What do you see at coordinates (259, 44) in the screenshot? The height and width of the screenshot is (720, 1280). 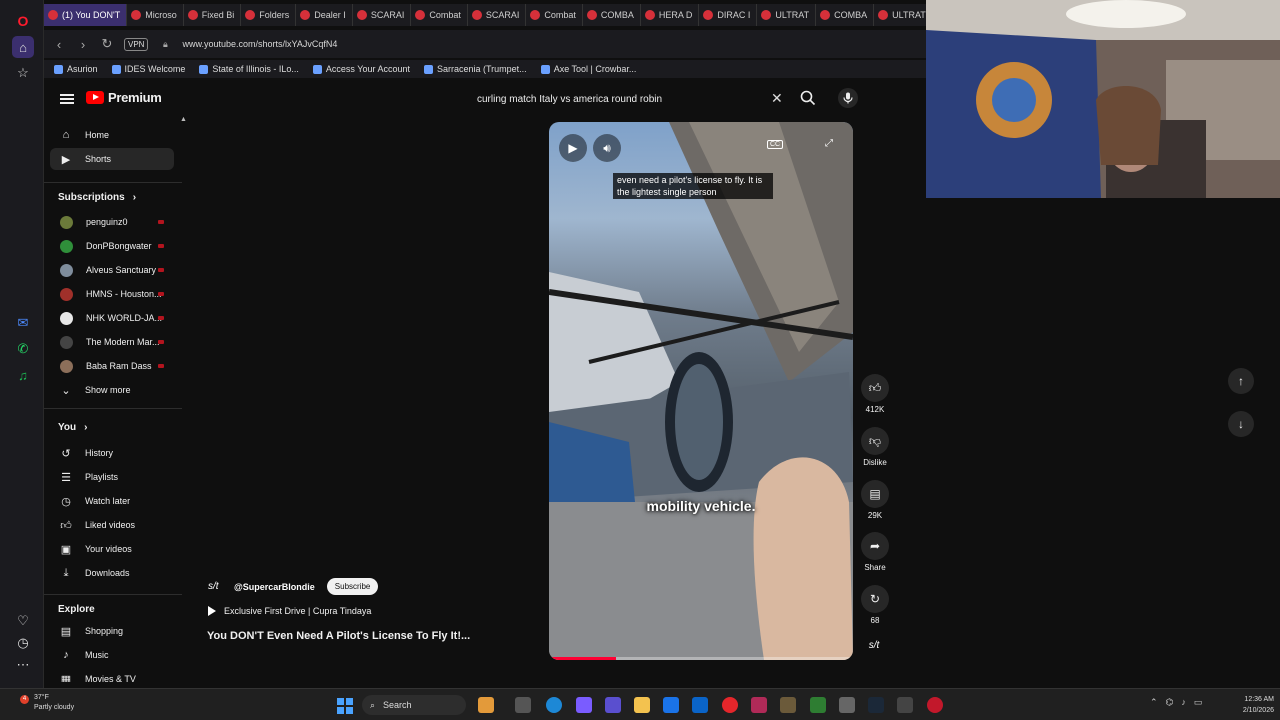 I see `url-field: www.youtube.com/shorts/lxYAJvCqfN4` at bounding box center [259, 44].